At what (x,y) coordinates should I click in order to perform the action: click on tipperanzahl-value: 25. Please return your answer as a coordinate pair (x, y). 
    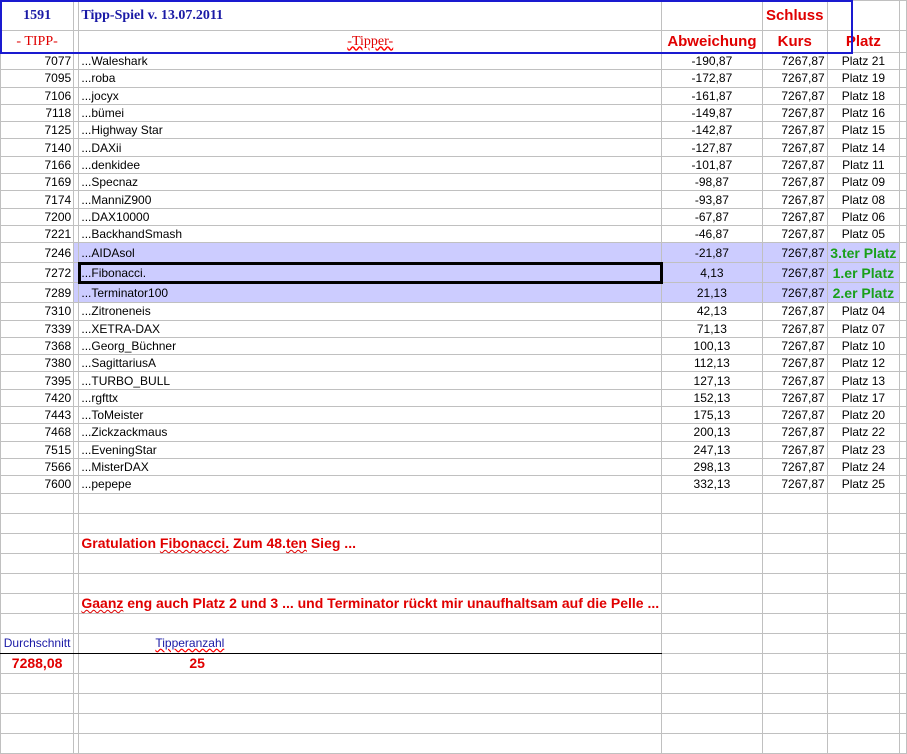
    Looking at the image, I should click on (370, 663).